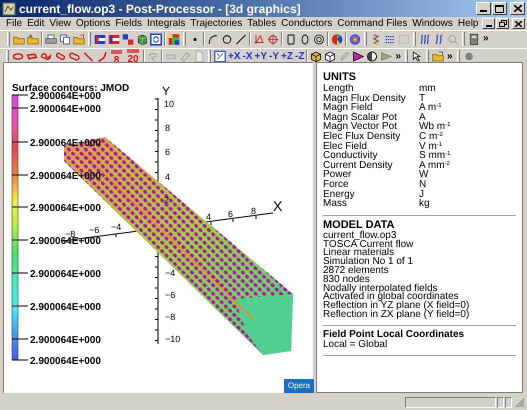  What do you see at coordinates (435, 127) in the screenshot?
I see `unit-value: Wb m$^{-1}$` at bounding box center [435, 127].